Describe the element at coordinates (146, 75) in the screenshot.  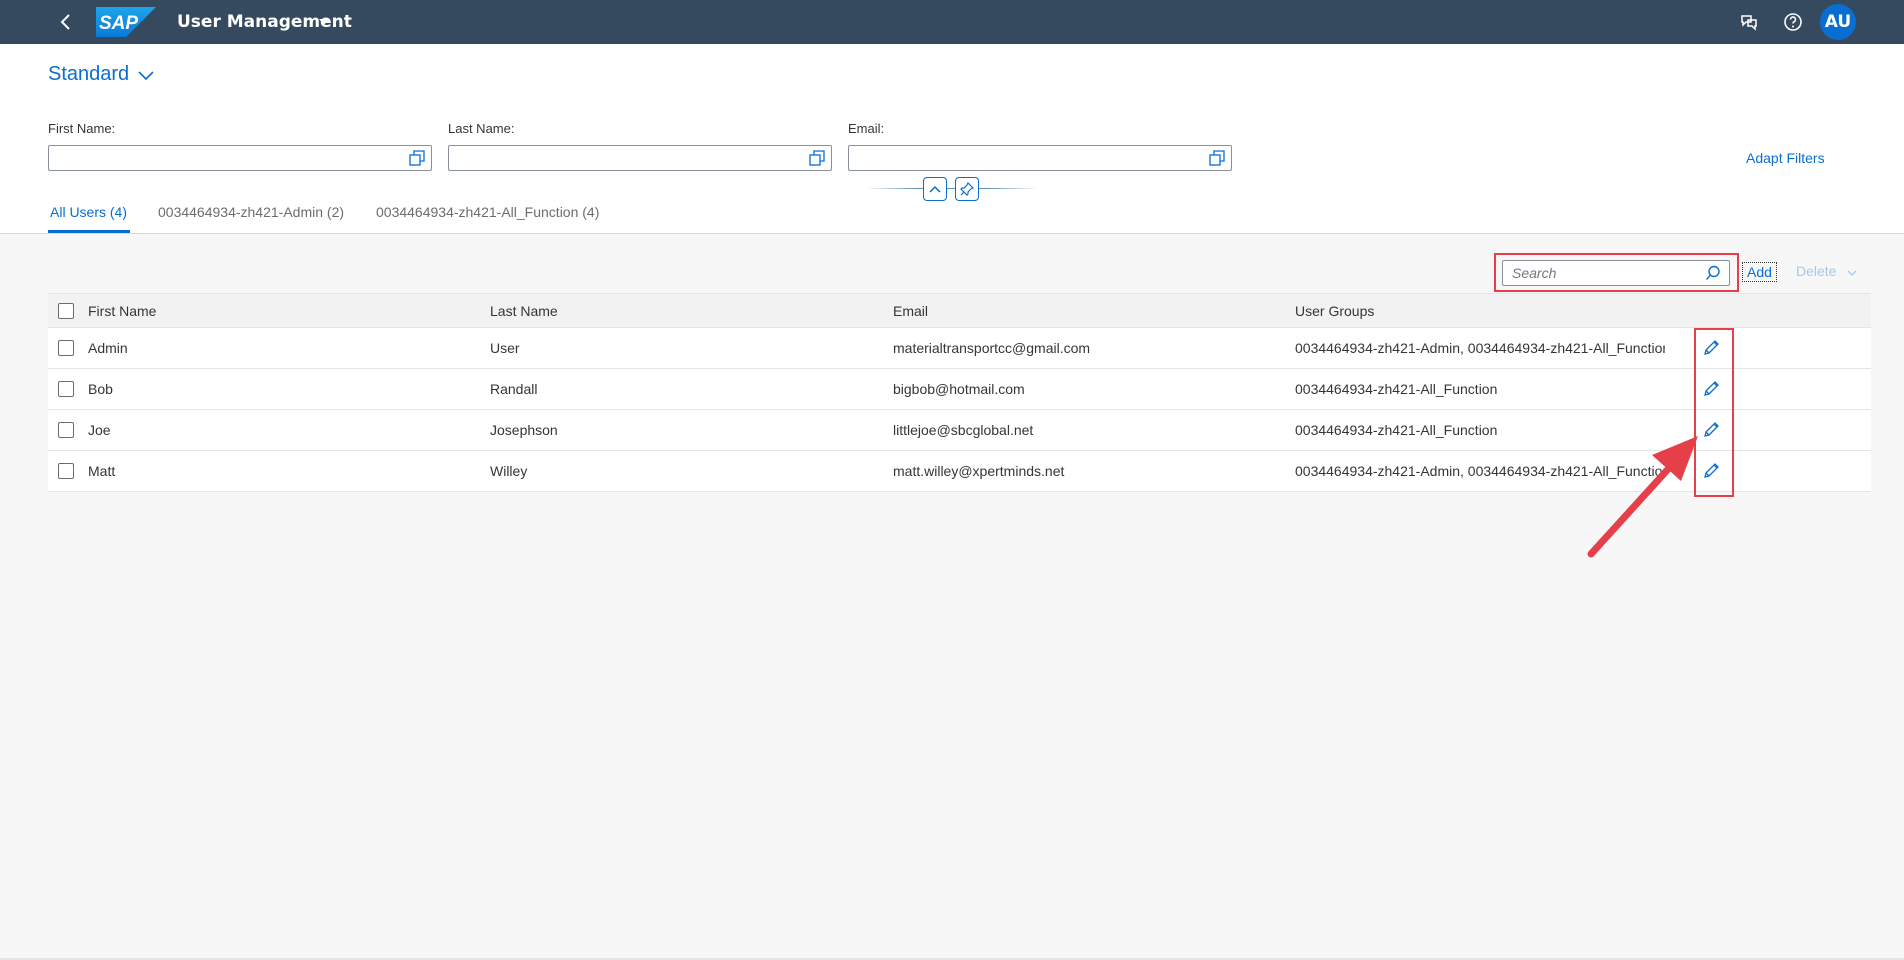
I see `chevron-down-icon` at that location.